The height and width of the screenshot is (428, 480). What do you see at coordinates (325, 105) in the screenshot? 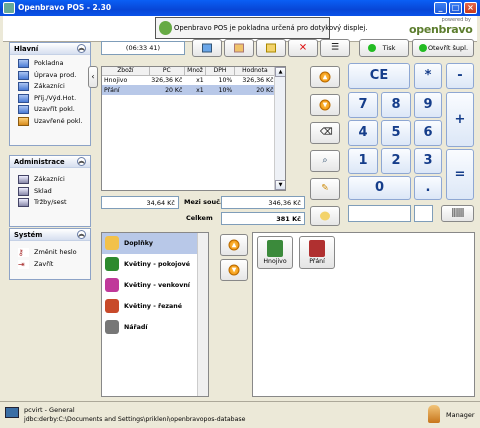
I see `move-down-button: ▼` at bounding box center [325, 105].